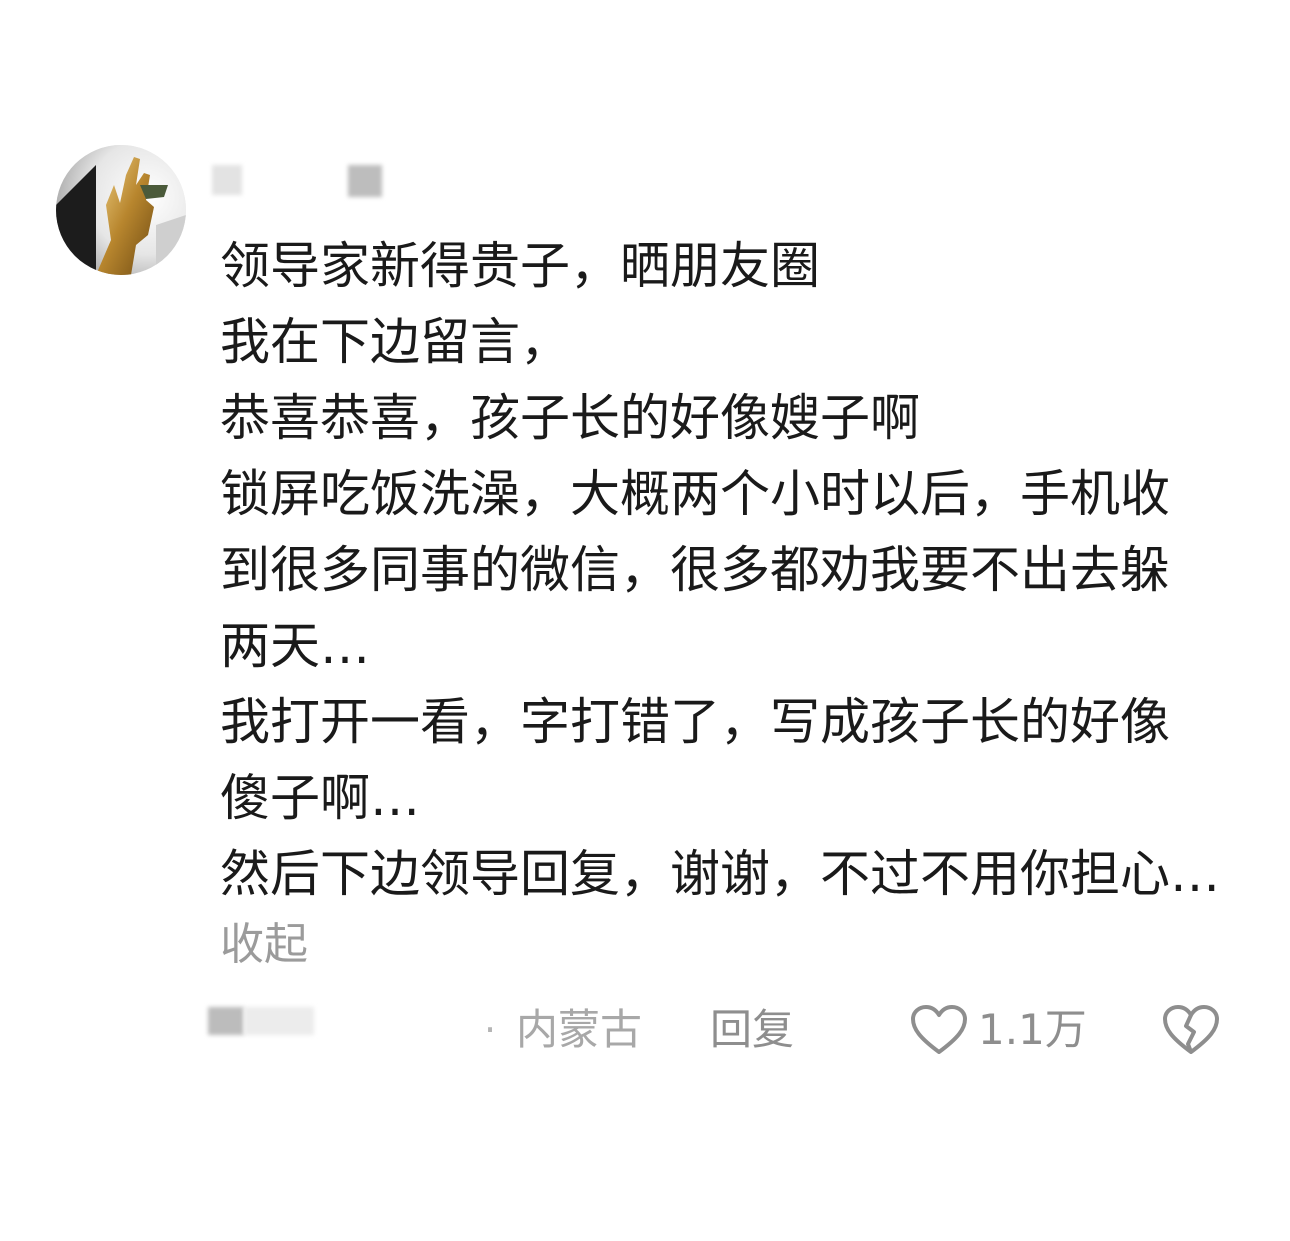  I want to click on dislike-button, so click(1191, 1030).